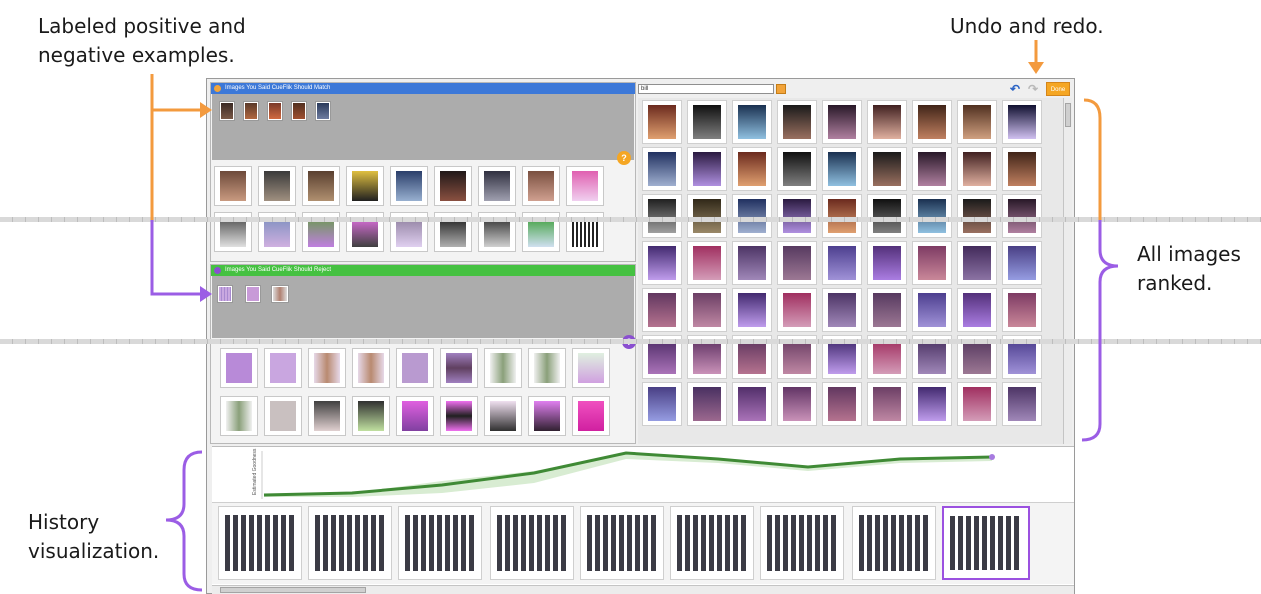  Describe the element at coordinates (1058, 89) in the screenshot. I see `done-button: Done` at that location.